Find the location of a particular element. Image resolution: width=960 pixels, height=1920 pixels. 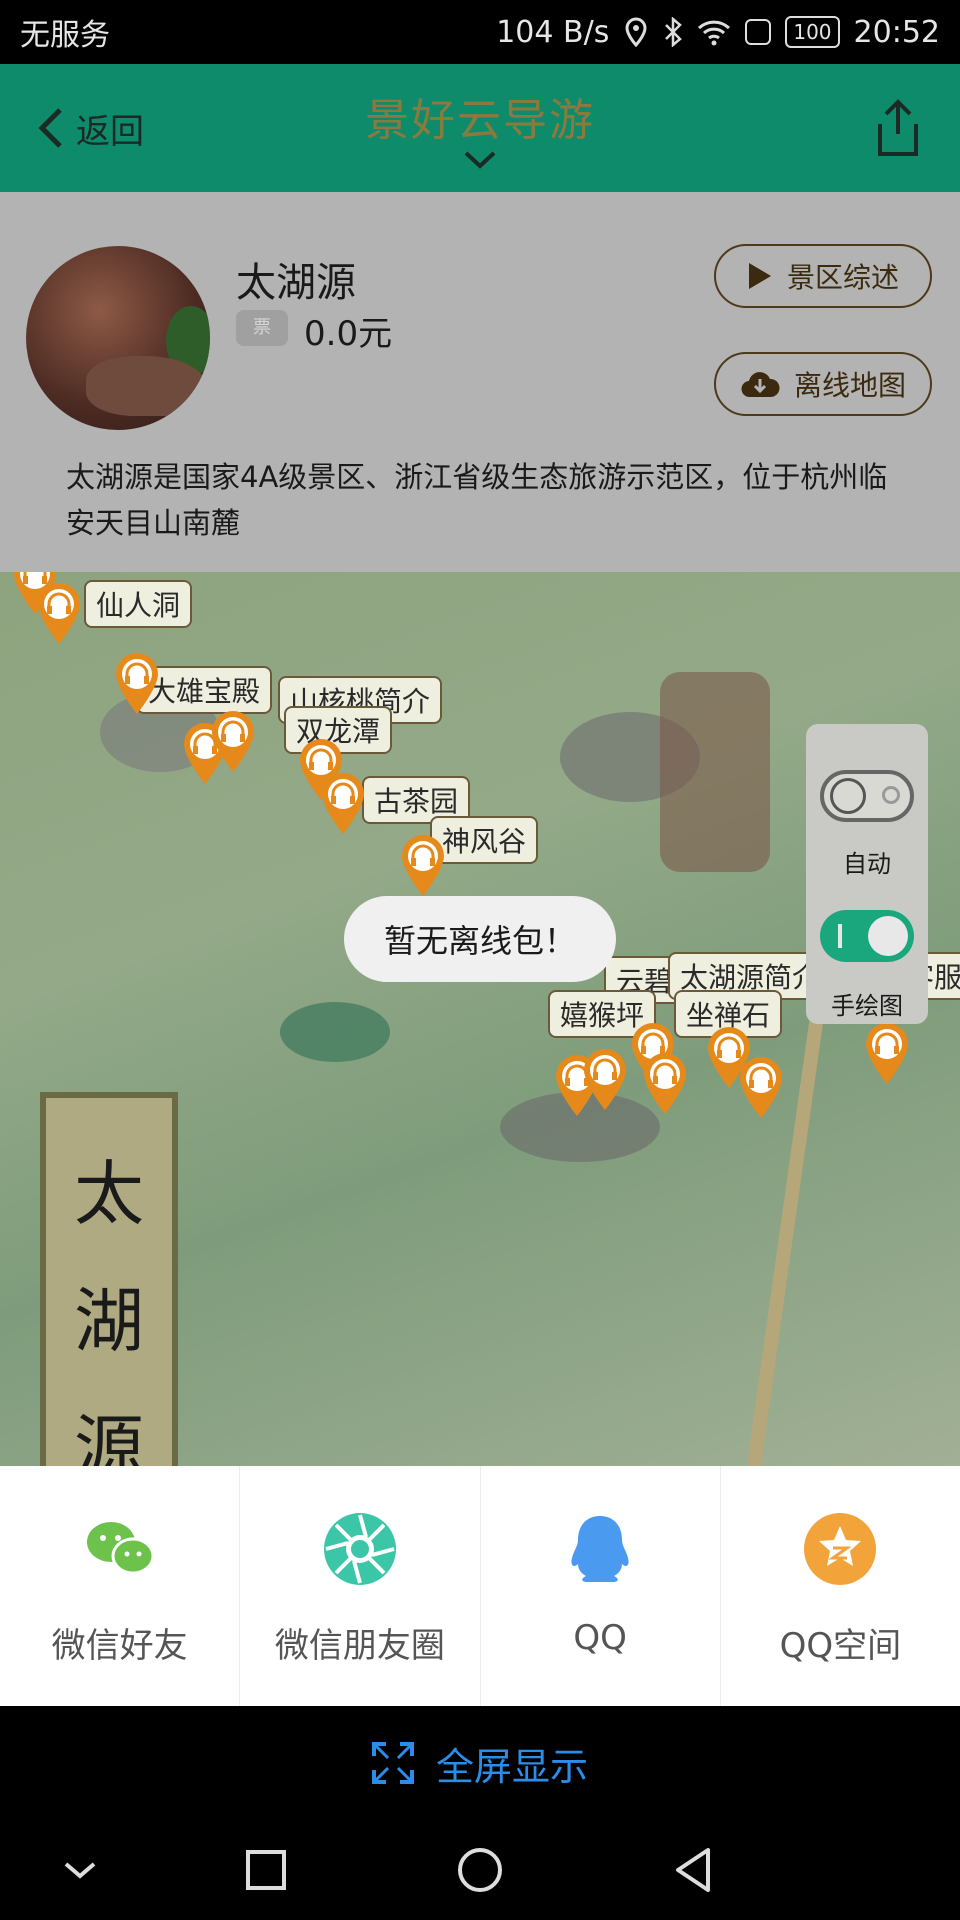

qq-icon is located at coordinates (600, 1549).